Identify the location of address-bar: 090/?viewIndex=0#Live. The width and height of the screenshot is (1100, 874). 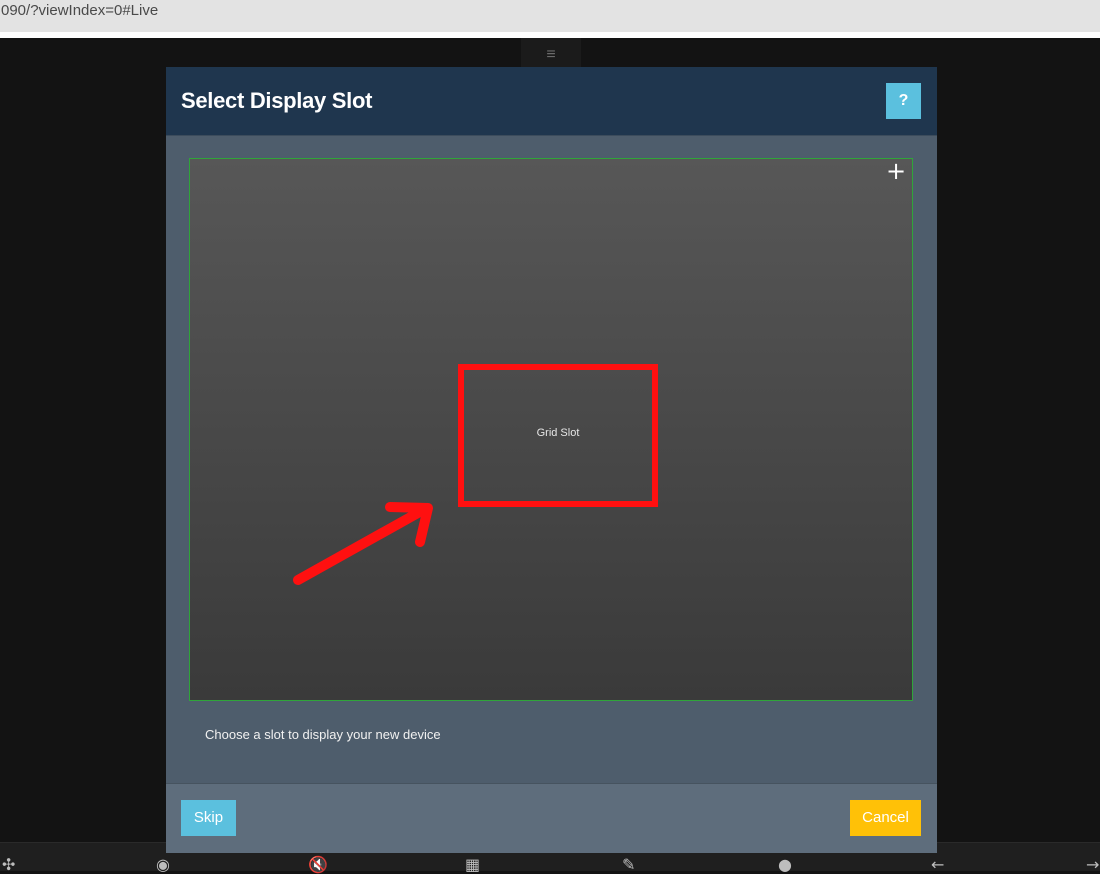
(550, 16).